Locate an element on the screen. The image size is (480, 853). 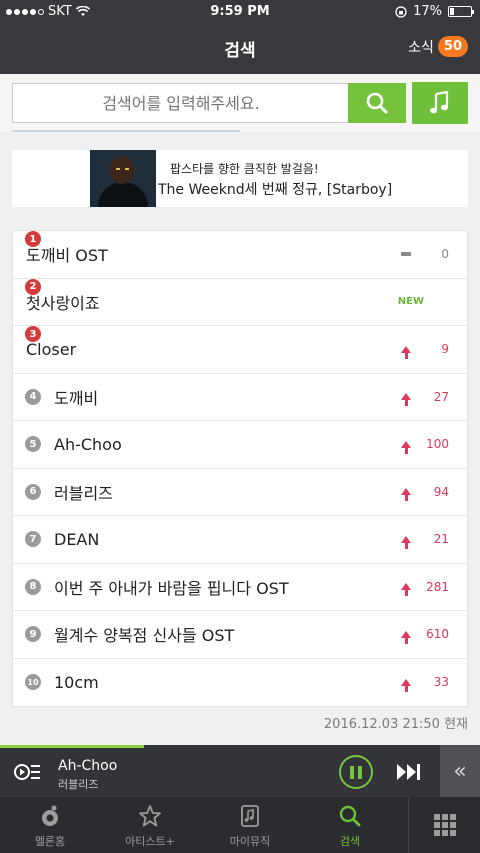
rank-change: 281 is located at coordinates (425, 588).